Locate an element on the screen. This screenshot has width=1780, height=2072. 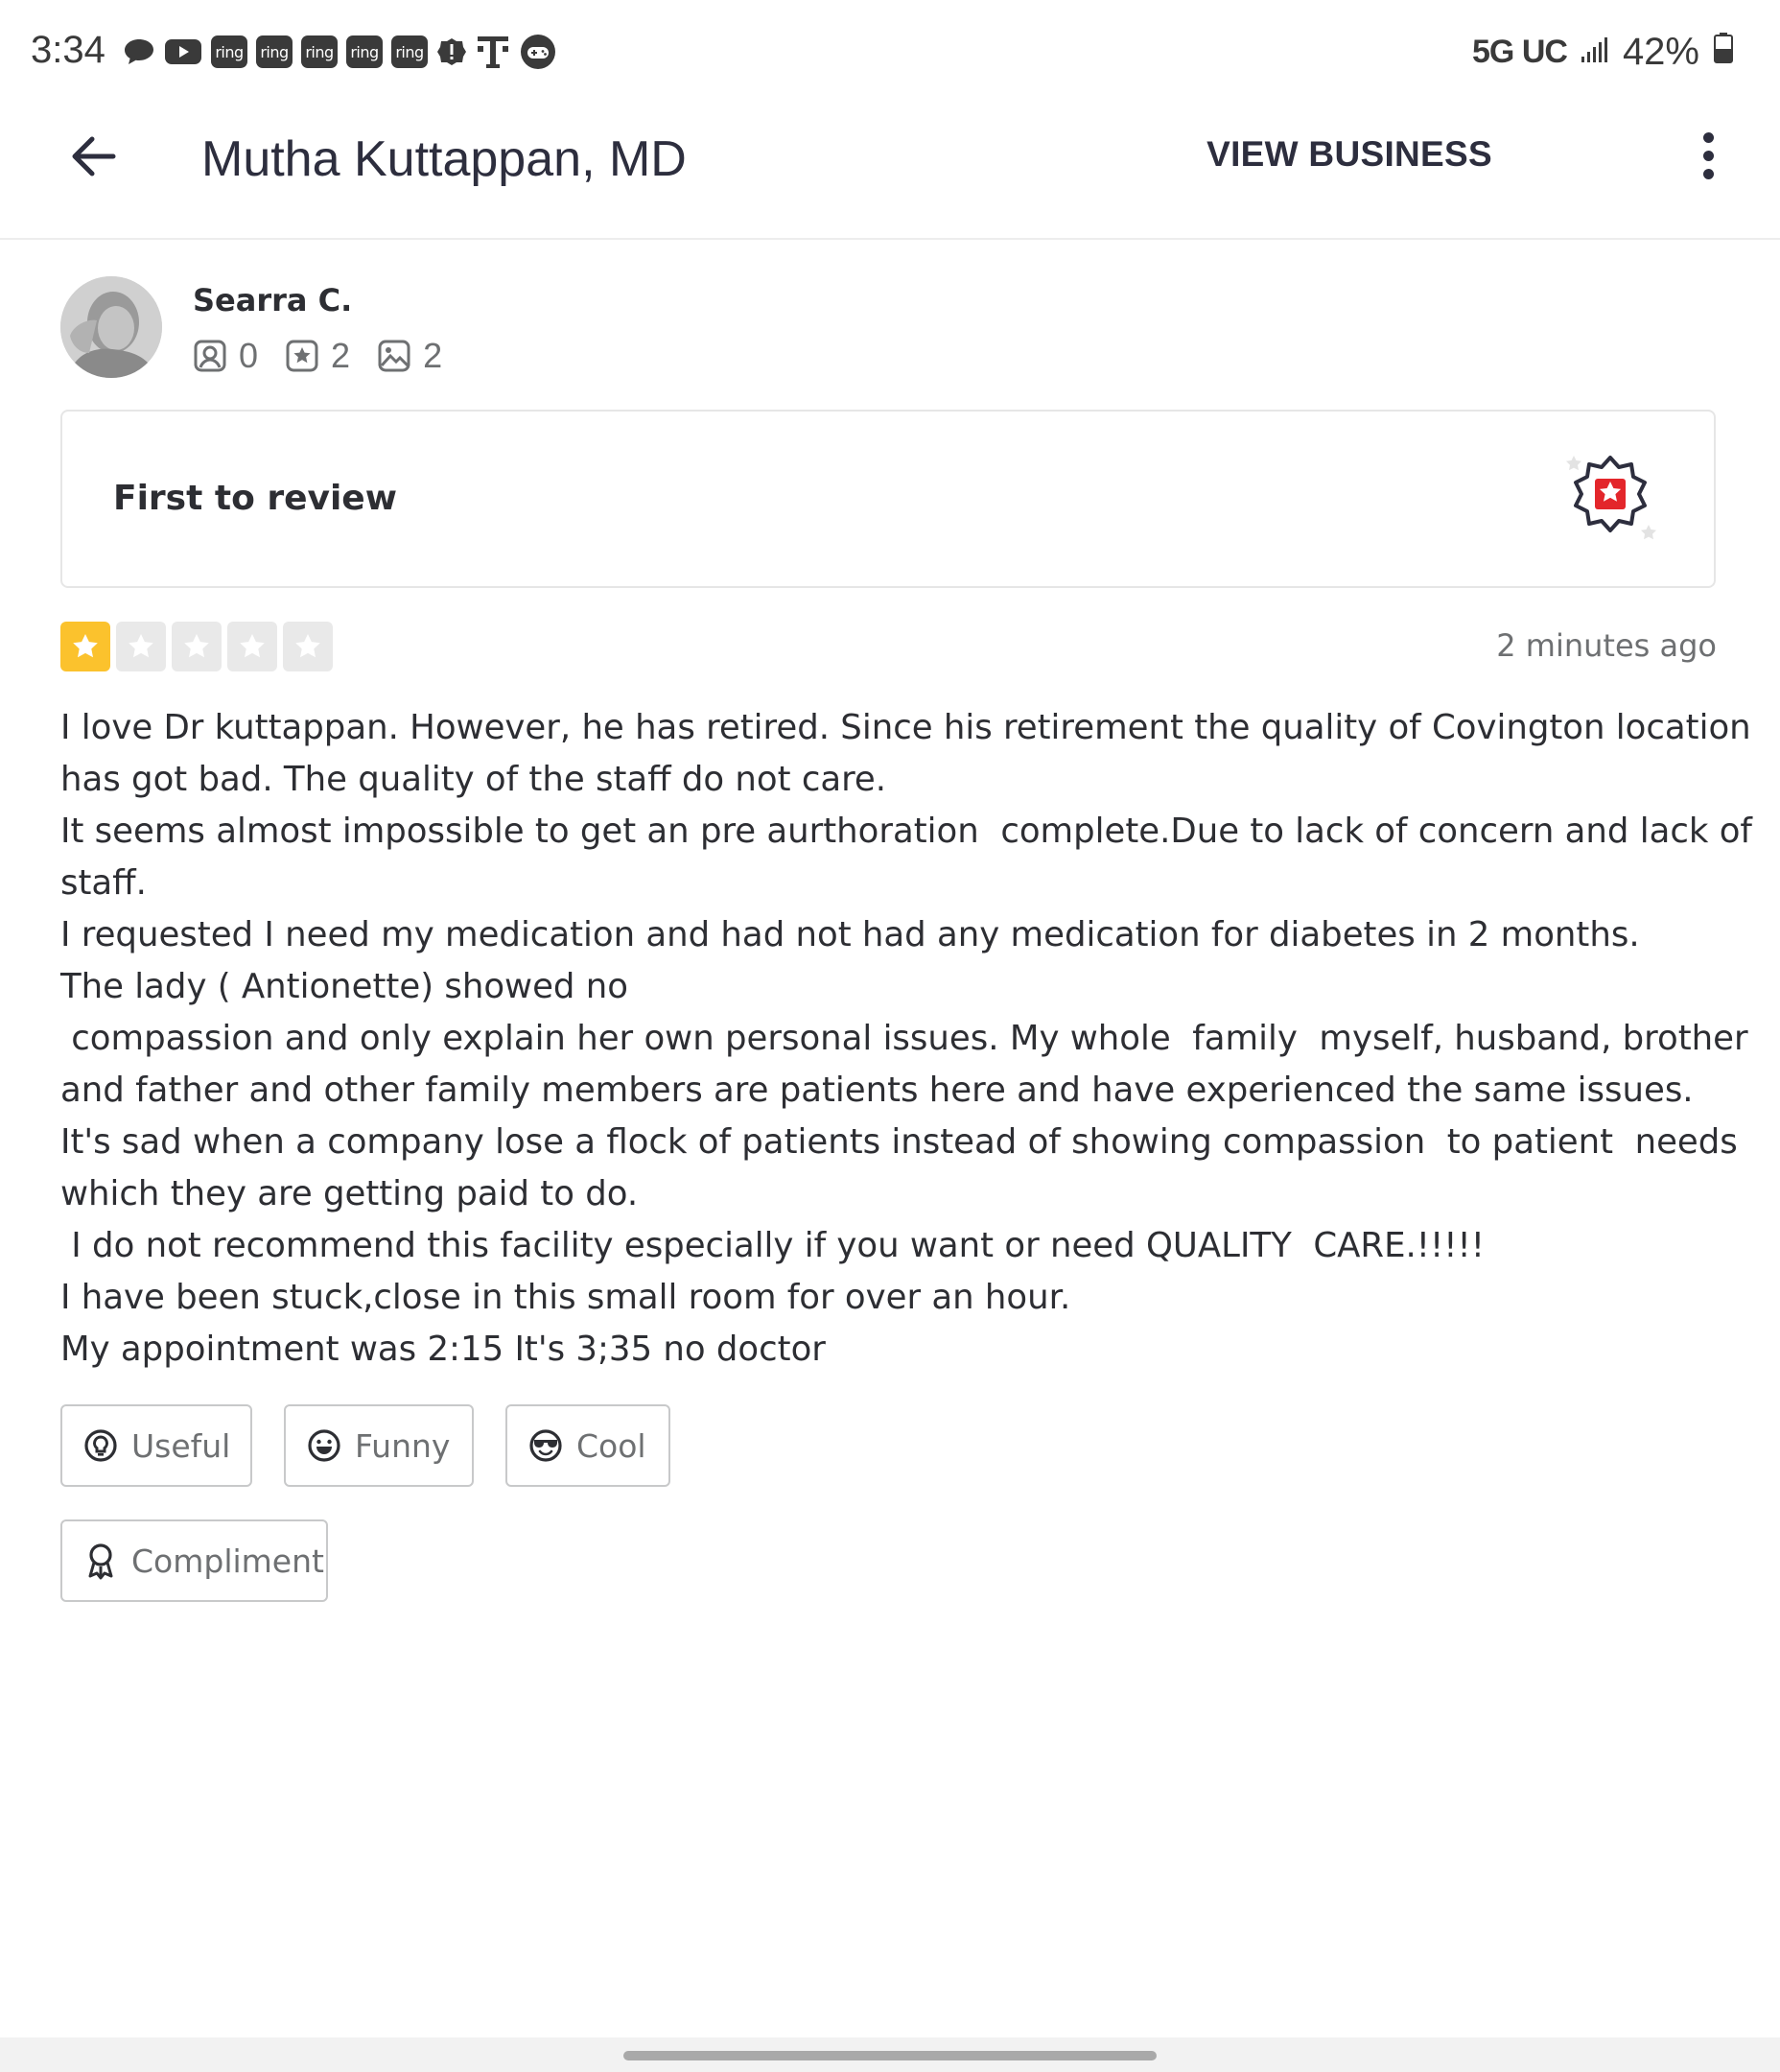
app-header: Mutha Kuttappan, MD VIEW BUSINESS is located at coordinates (890, 172).